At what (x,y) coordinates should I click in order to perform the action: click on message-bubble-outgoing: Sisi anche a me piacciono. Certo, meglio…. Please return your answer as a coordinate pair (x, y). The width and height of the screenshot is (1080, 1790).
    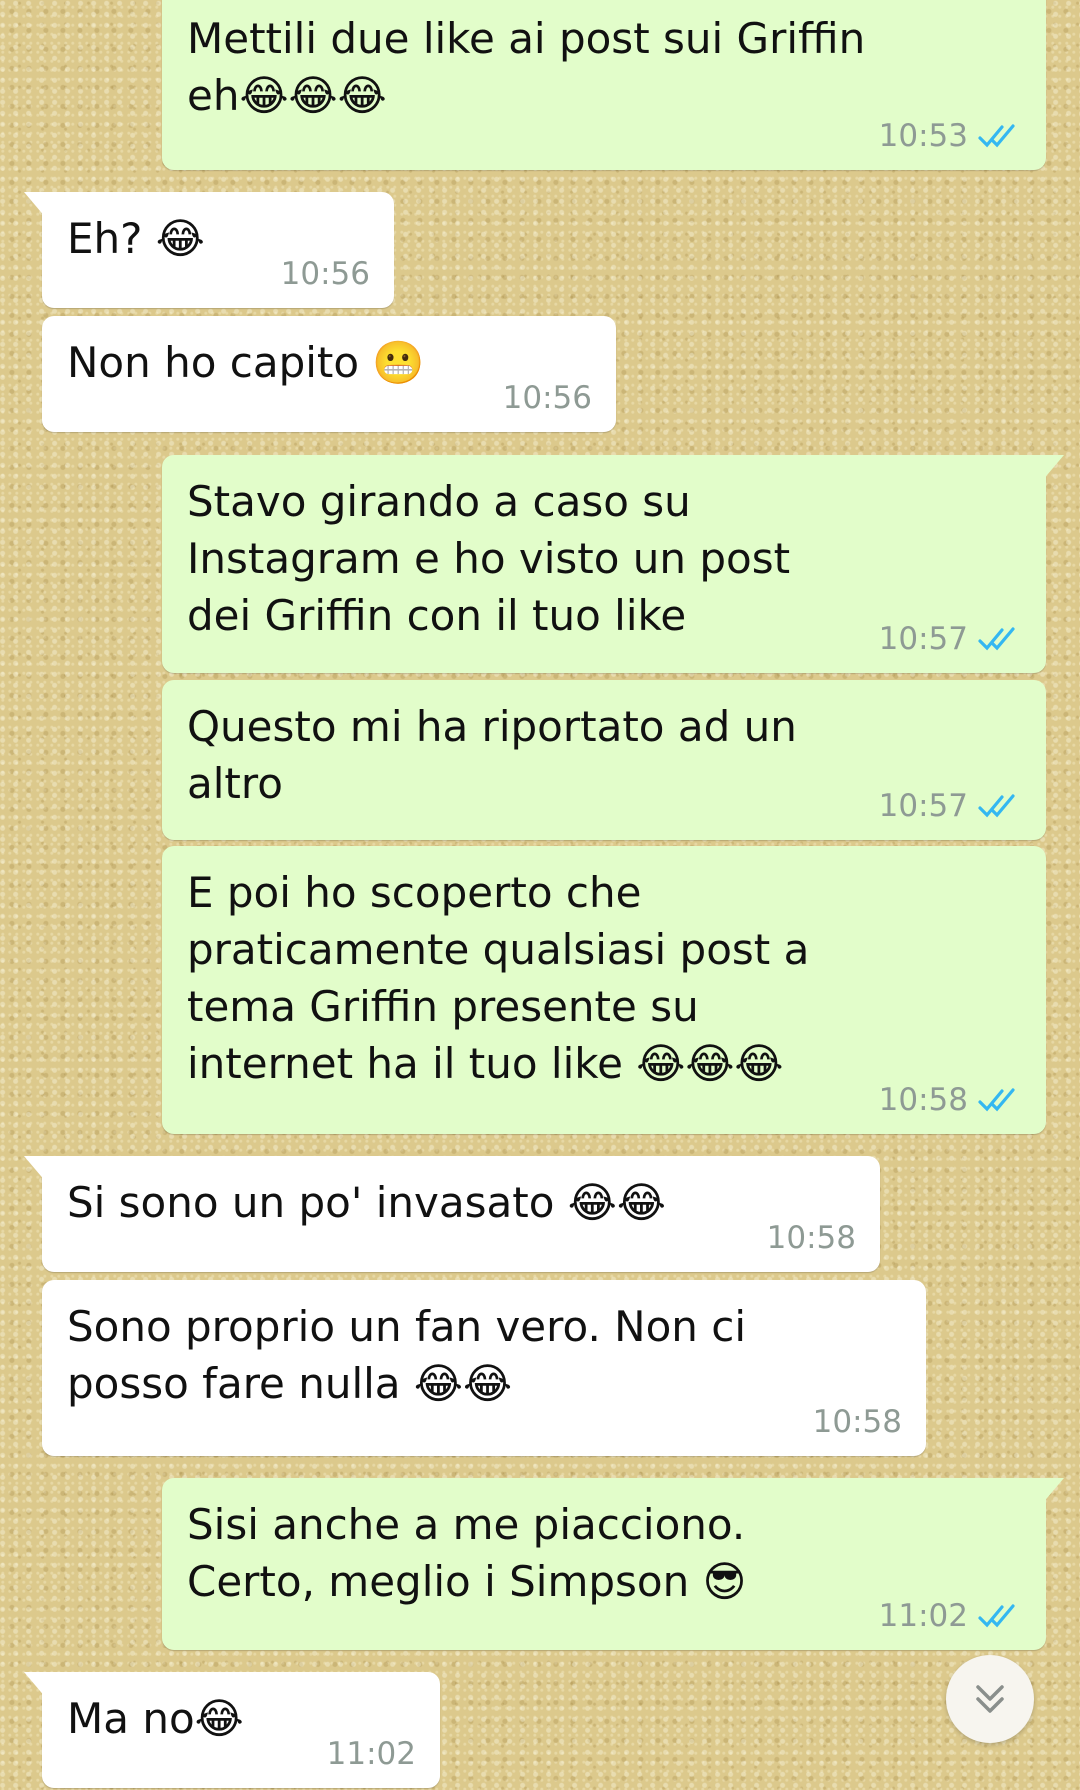
    Looking at the image, I should click on (613, 1564).